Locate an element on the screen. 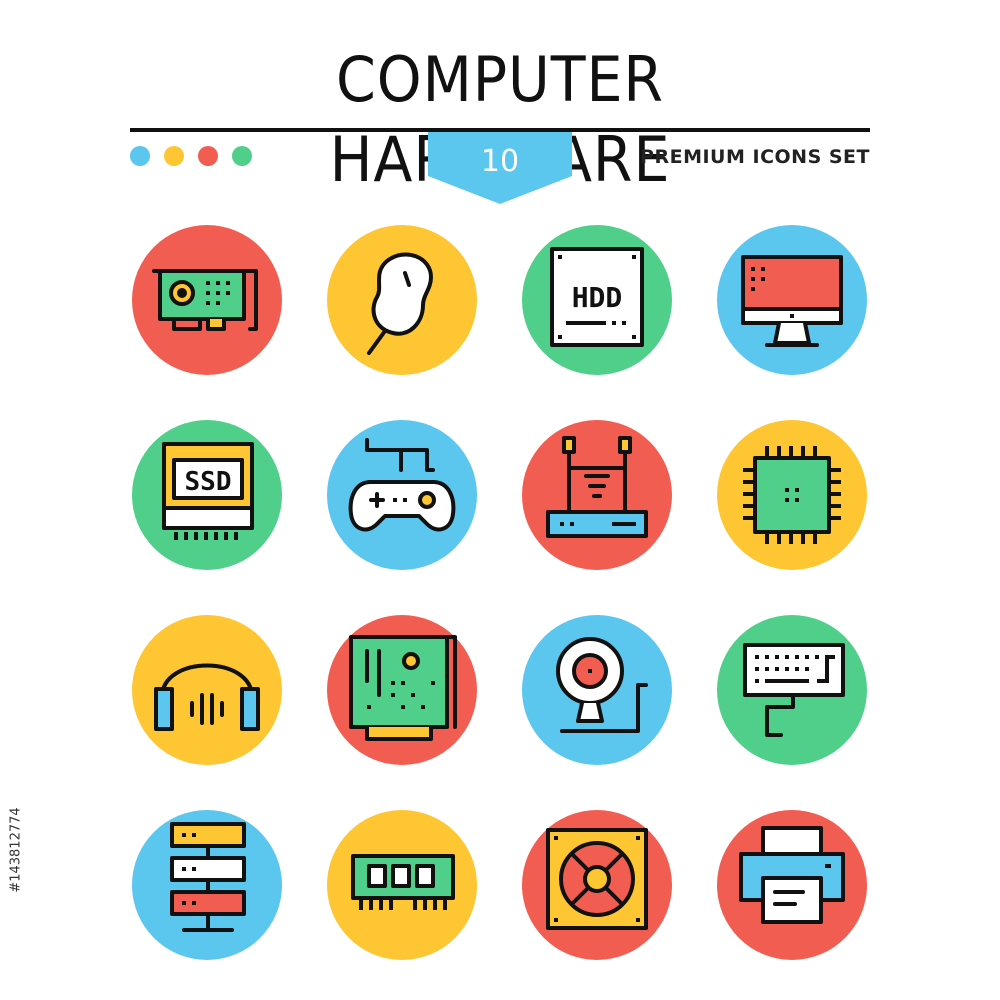 The image size is (1000, 1000). hdd-label: HDD is located at coordinates (597, 297).